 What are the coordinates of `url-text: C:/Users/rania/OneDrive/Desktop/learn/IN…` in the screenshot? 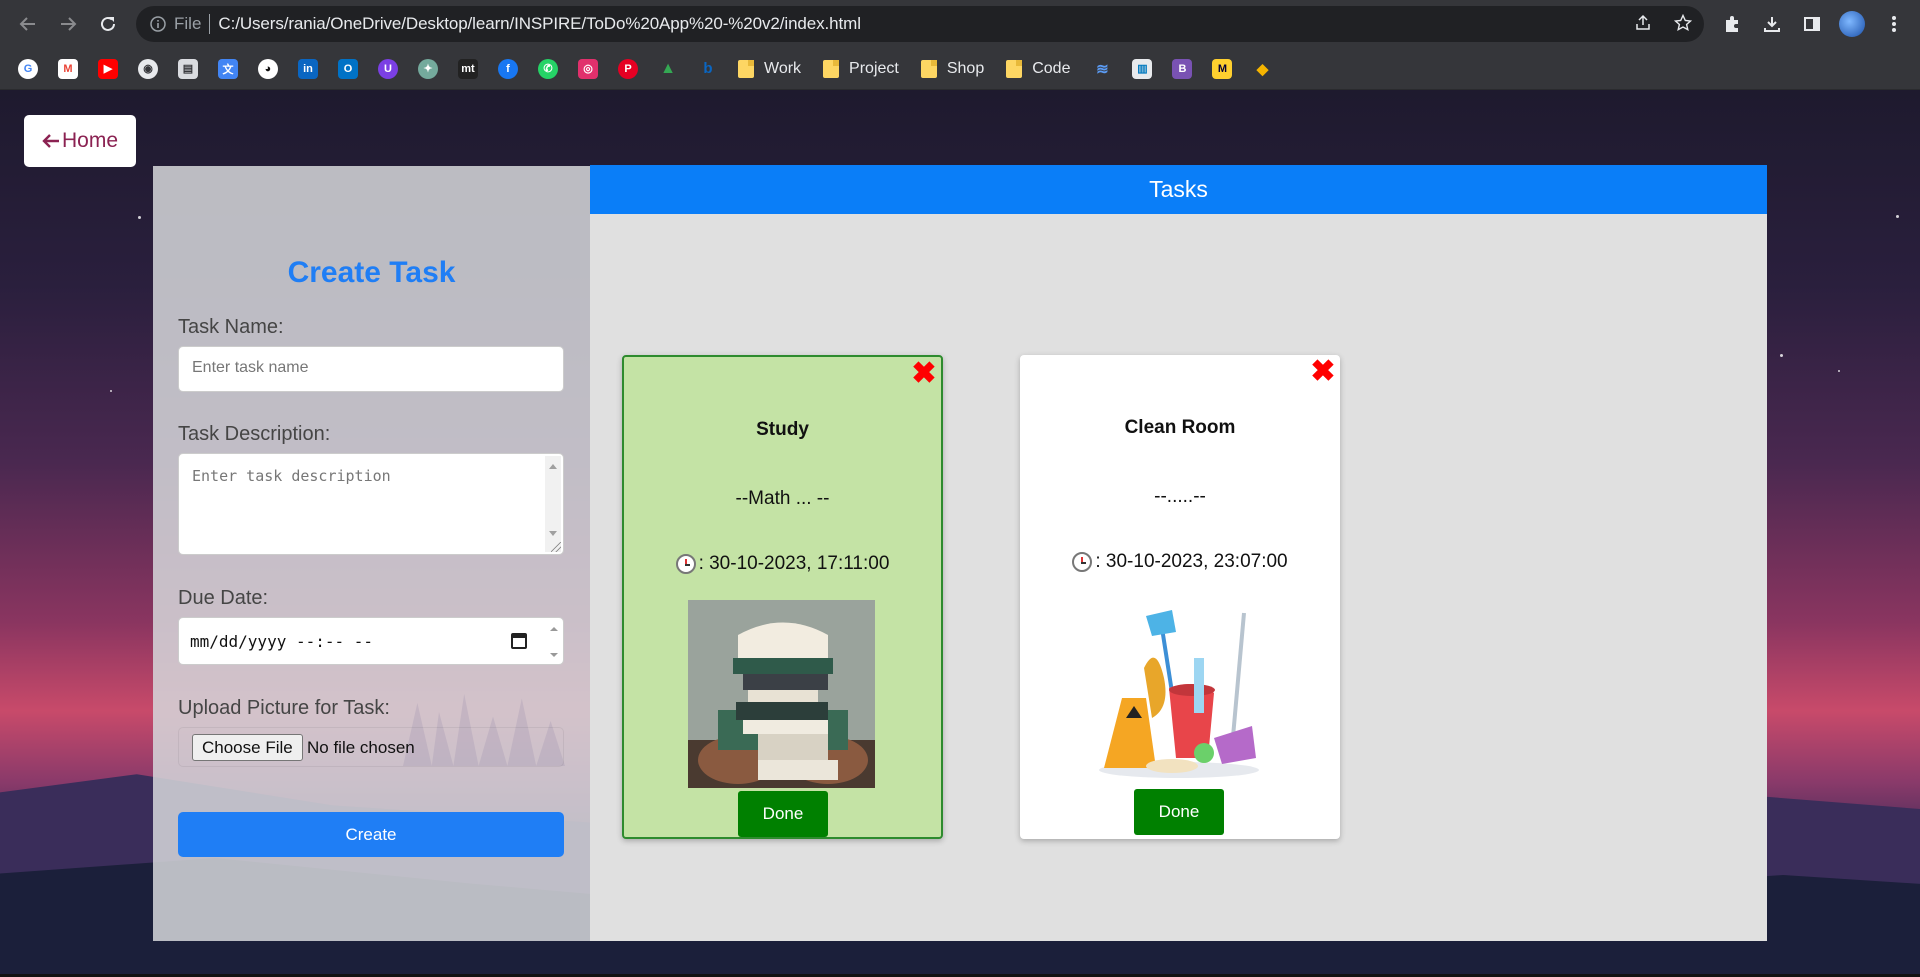 It's located at (539, 24).